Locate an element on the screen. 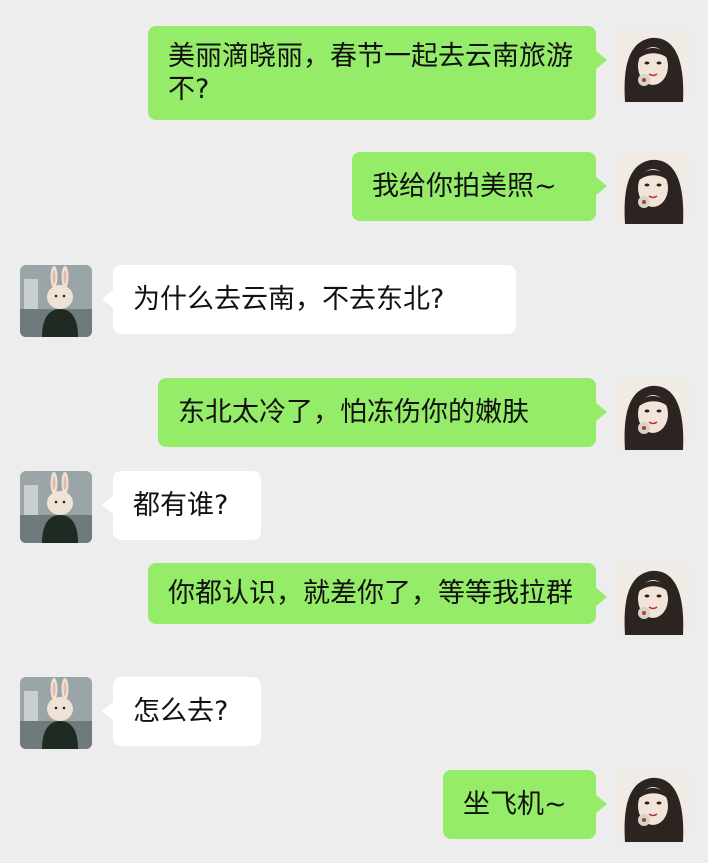 The image size is (708, 863). message-text: 都有谁? is located at coordinates (181, 505).